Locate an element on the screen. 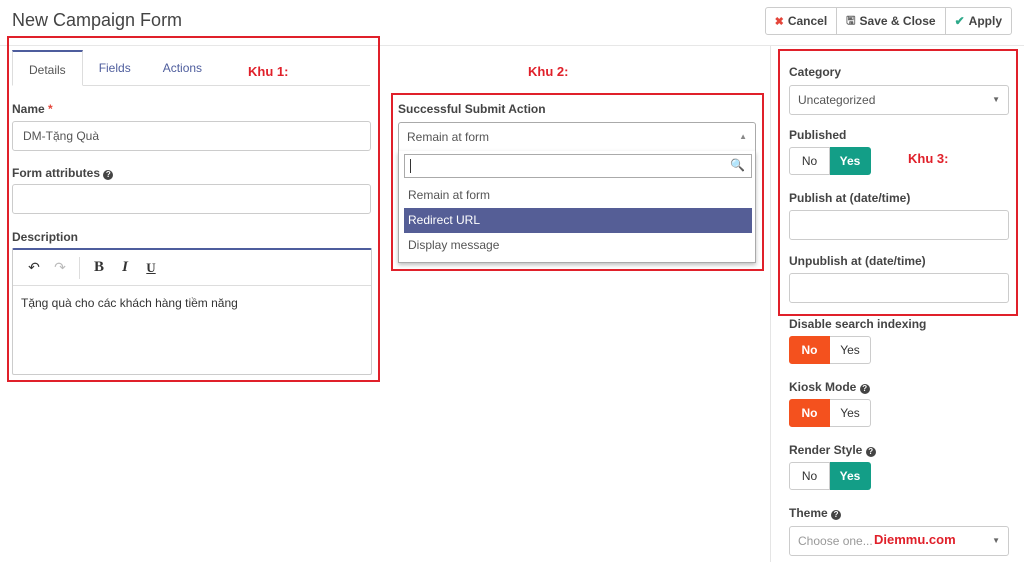 Image resolution: width=1024 pixels, height=562 pixels. render-style-toggle: No Yes is located at coordinates (830, 476).